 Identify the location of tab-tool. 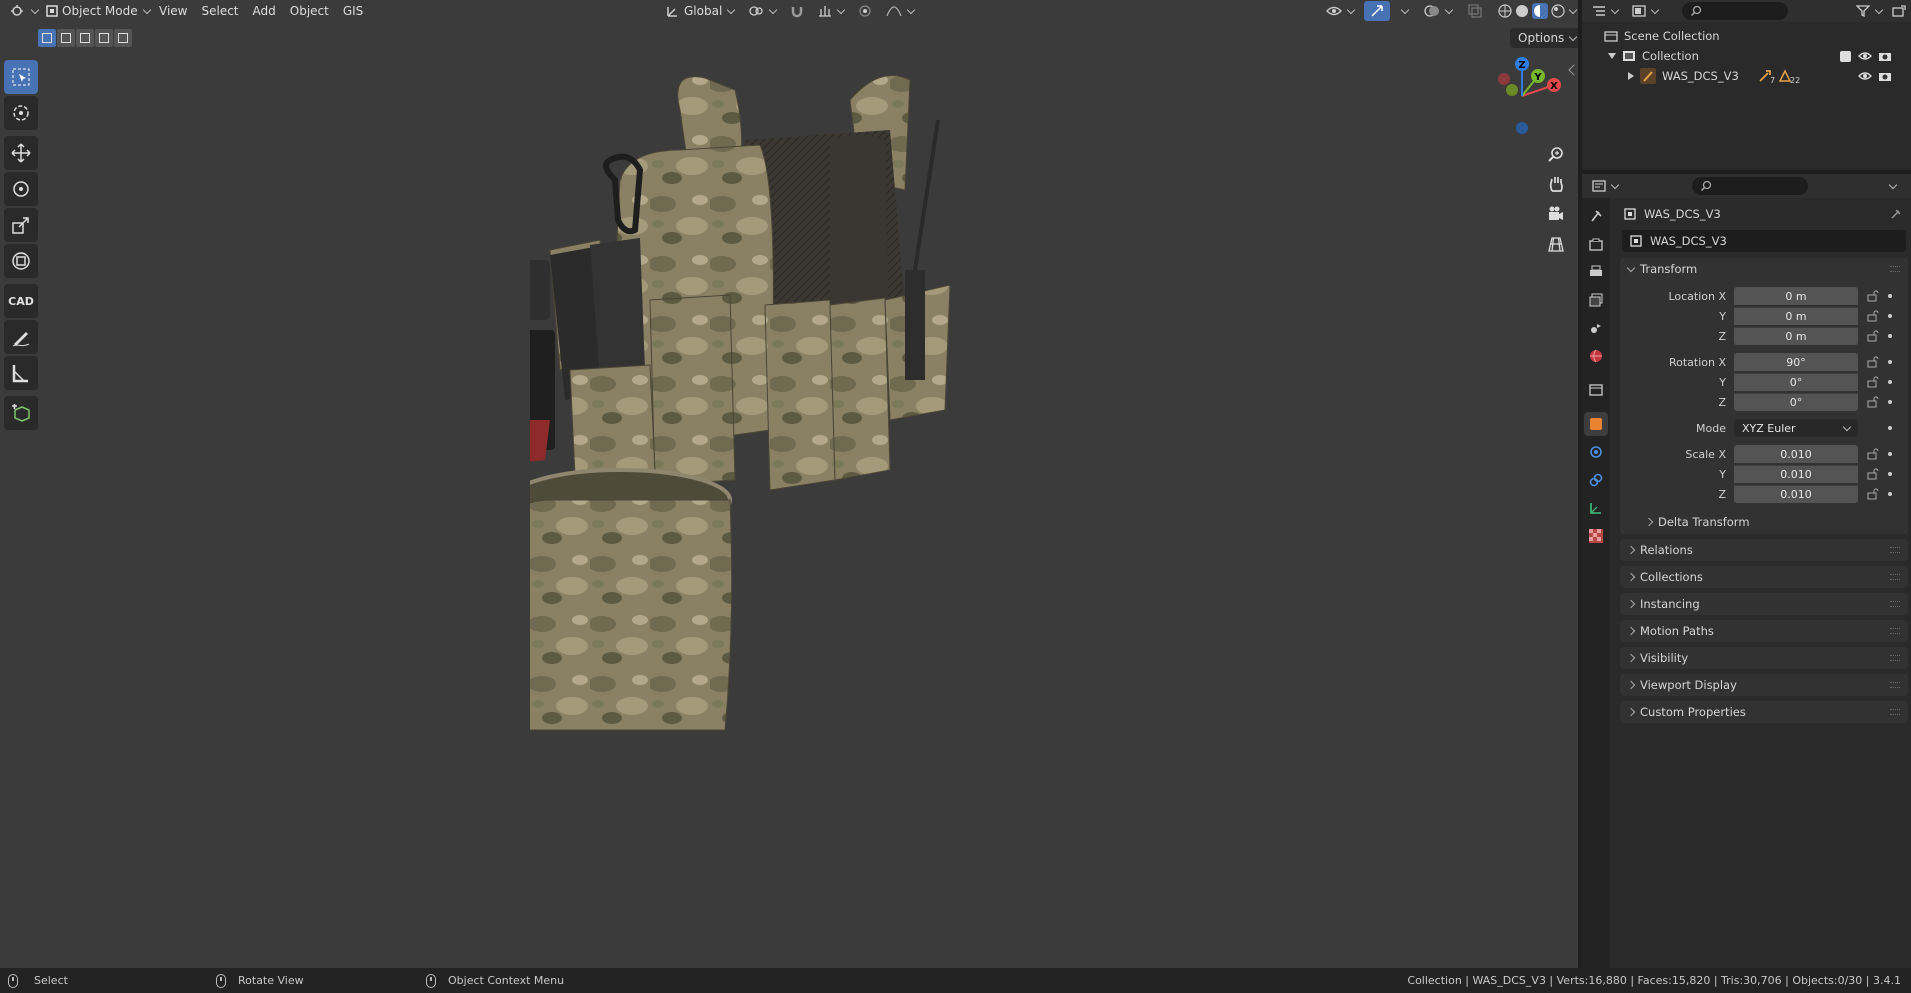
(1596, 216).